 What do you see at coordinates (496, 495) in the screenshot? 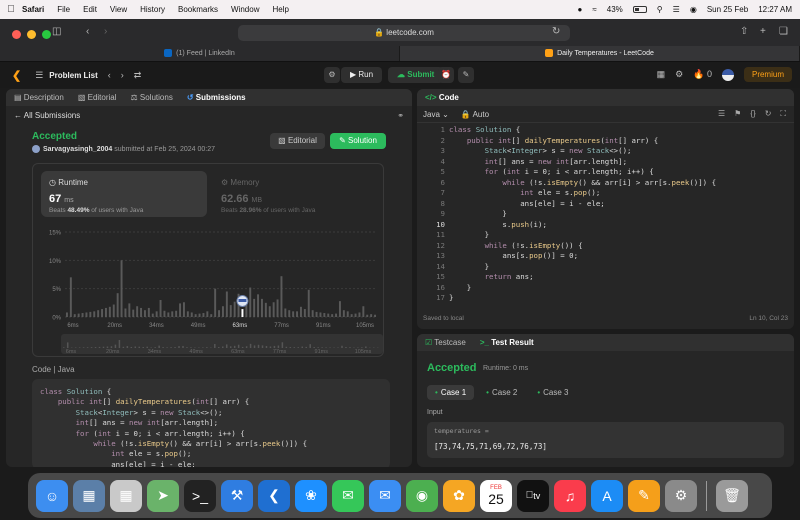
I see `calendar-icon: FEB 25` at bounding box center [496, 495].